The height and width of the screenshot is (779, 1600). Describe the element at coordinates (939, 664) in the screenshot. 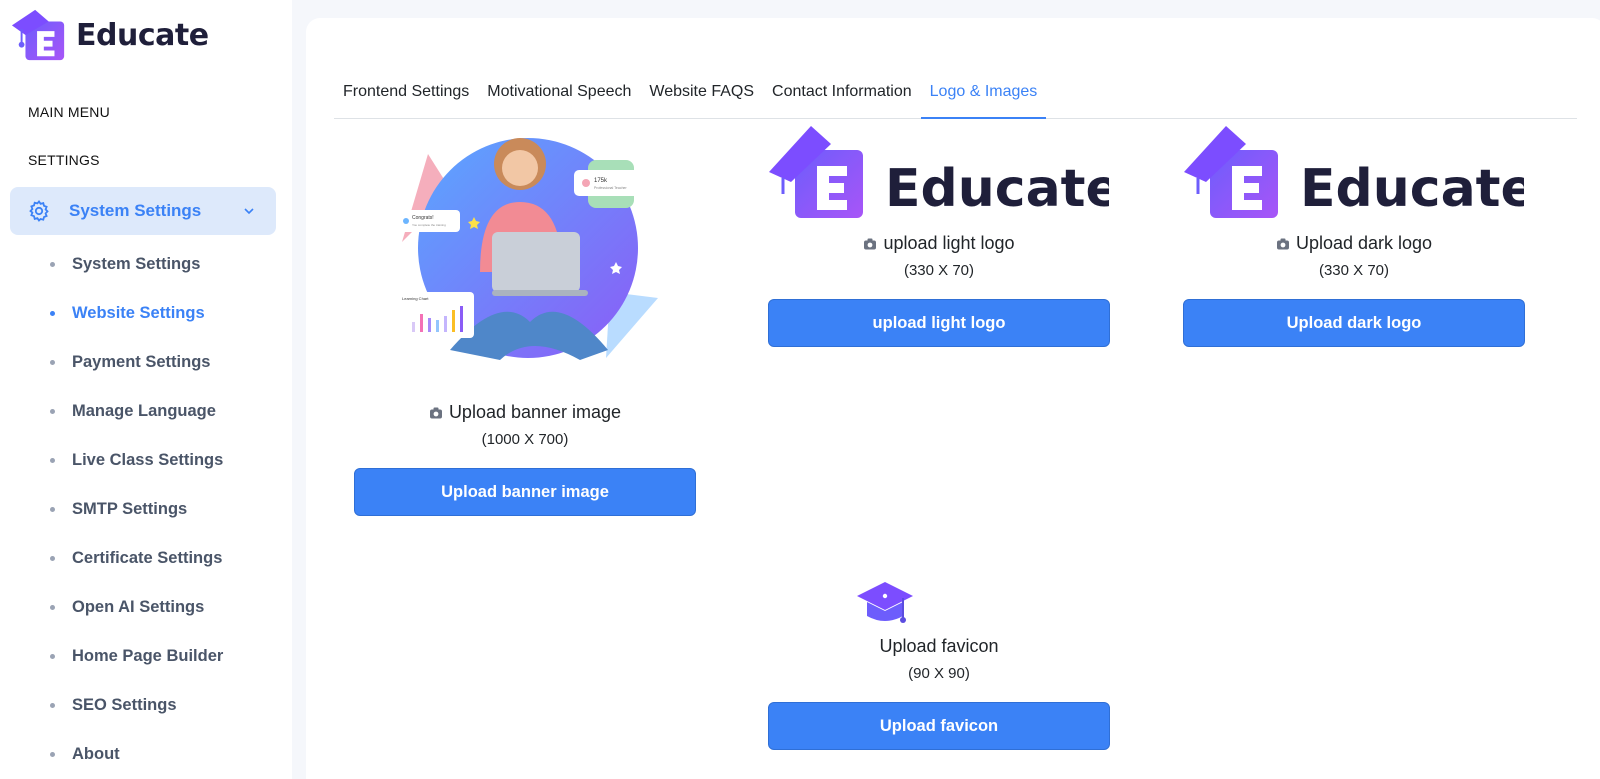

I see `favicon-upload-block: Upload favicon (90 X 90) Upload favicon` at that location.